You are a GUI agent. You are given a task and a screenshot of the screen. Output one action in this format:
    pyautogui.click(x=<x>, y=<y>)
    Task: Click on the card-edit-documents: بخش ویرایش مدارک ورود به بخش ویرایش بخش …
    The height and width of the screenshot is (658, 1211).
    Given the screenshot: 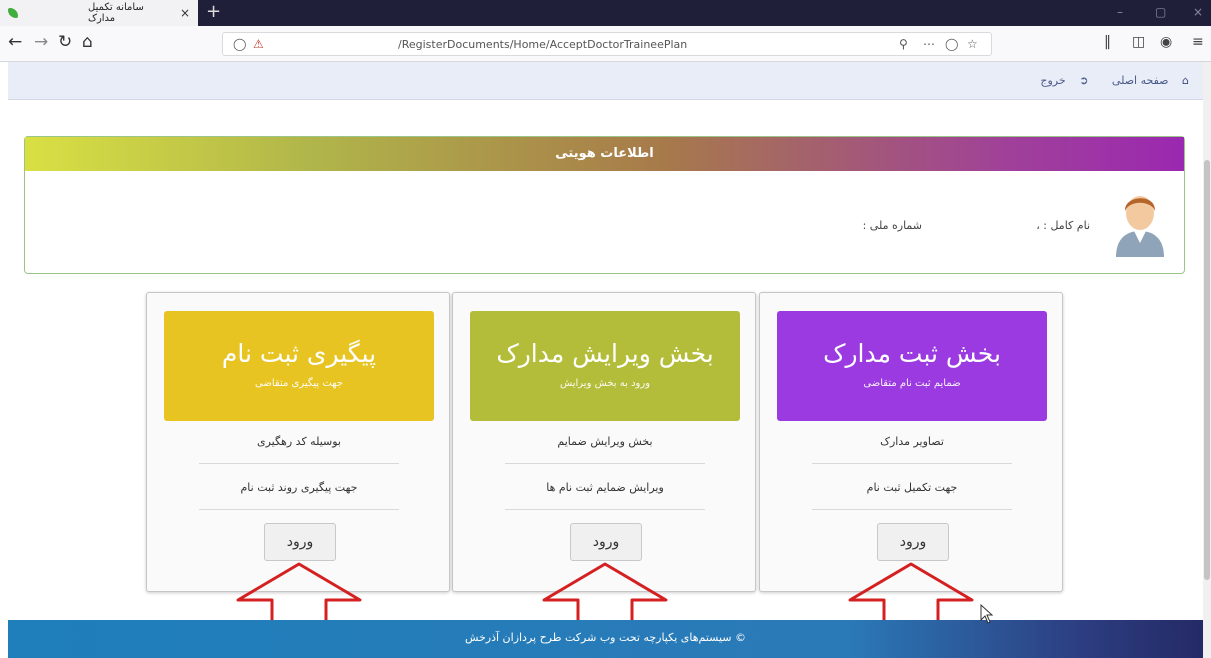 What is the action you would take?
    pyautogui.click(x=604, y=442)
    